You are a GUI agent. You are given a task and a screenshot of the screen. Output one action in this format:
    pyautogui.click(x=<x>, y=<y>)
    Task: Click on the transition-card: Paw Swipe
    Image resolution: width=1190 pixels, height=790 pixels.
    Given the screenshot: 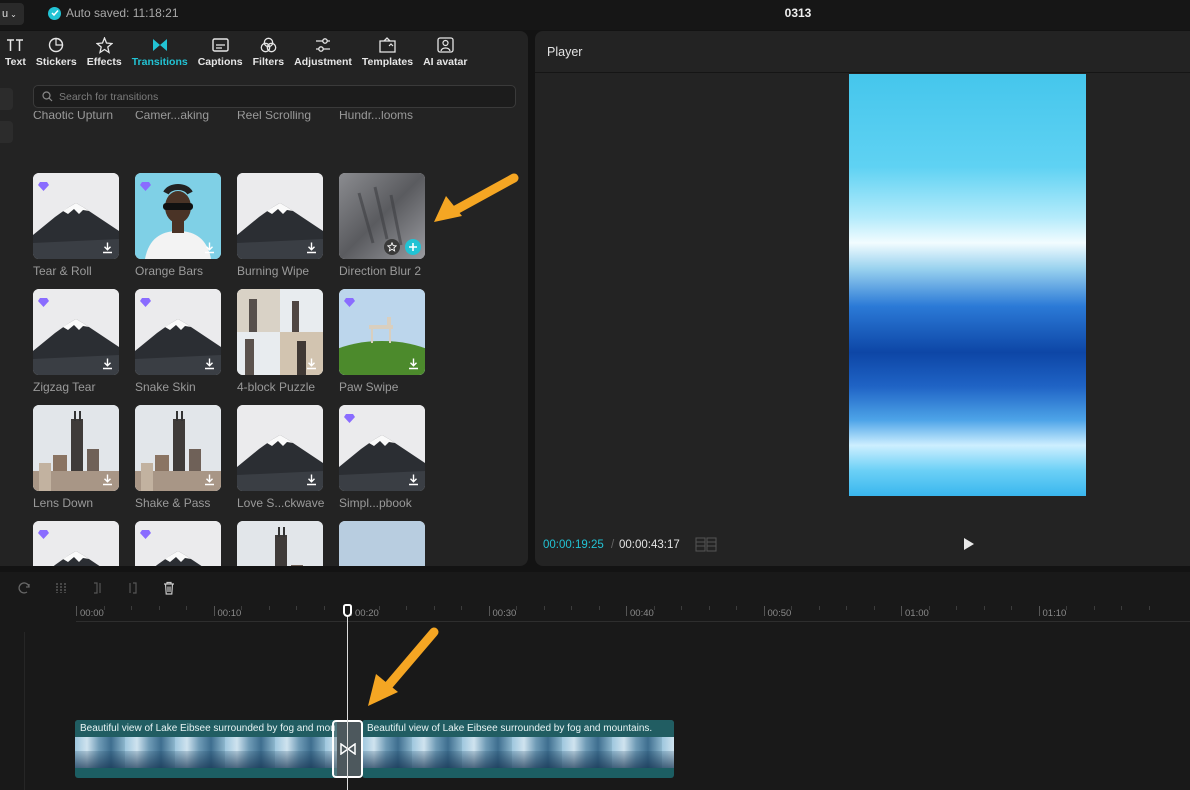 What is the action you would take?
    pyautogui.click(x=390, y=341)
    